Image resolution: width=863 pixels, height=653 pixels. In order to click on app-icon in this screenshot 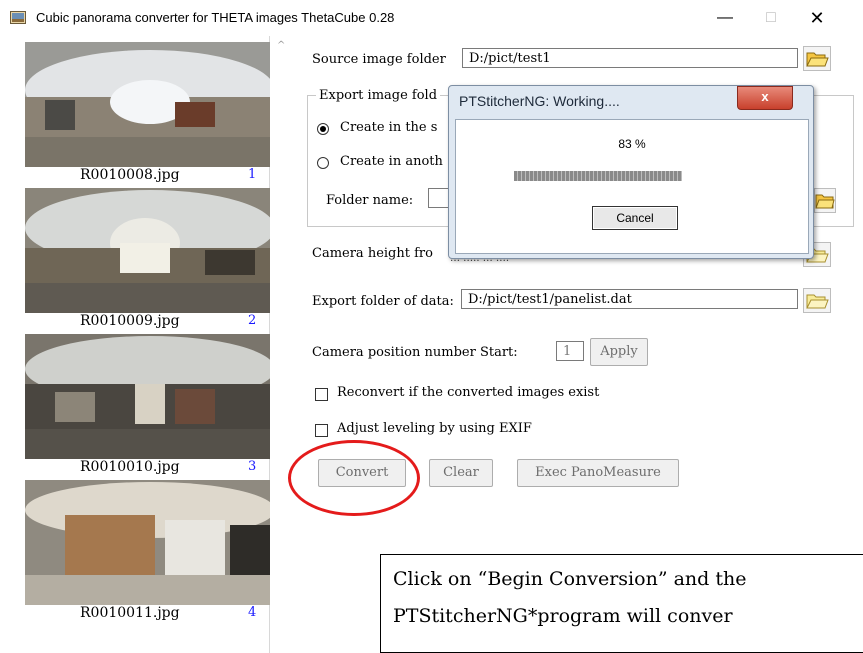, I will do `click(18, 17)`.